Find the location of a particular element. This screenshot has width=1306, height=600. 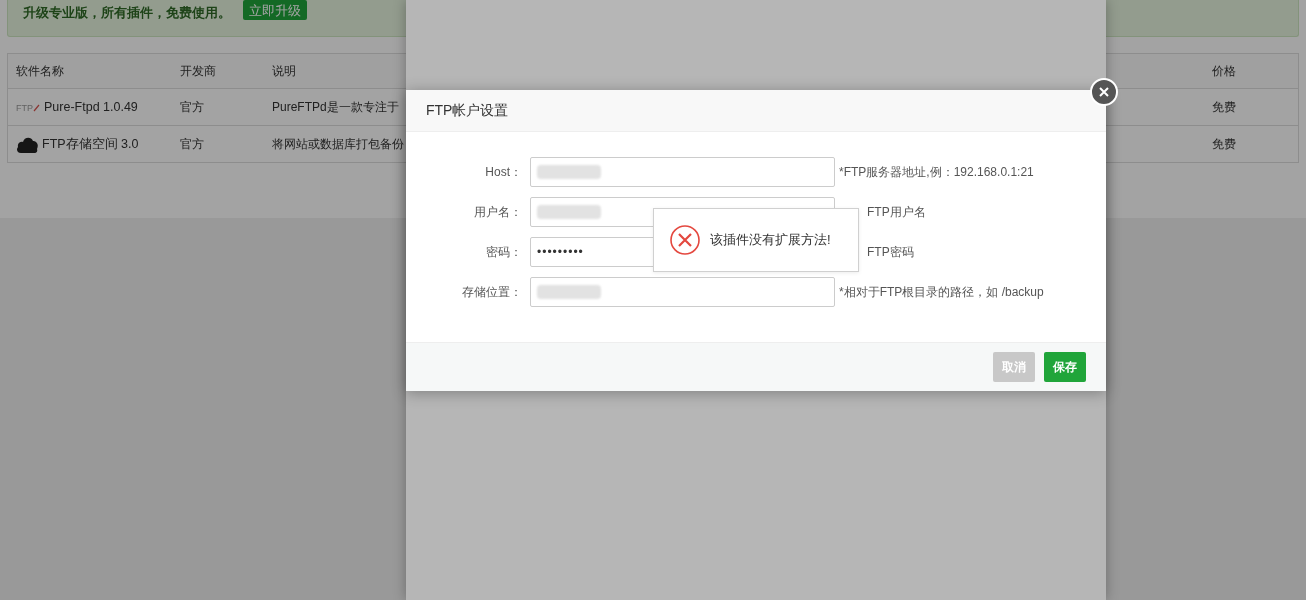

field-label: 存储位置： is located at coordinates (492, 292).